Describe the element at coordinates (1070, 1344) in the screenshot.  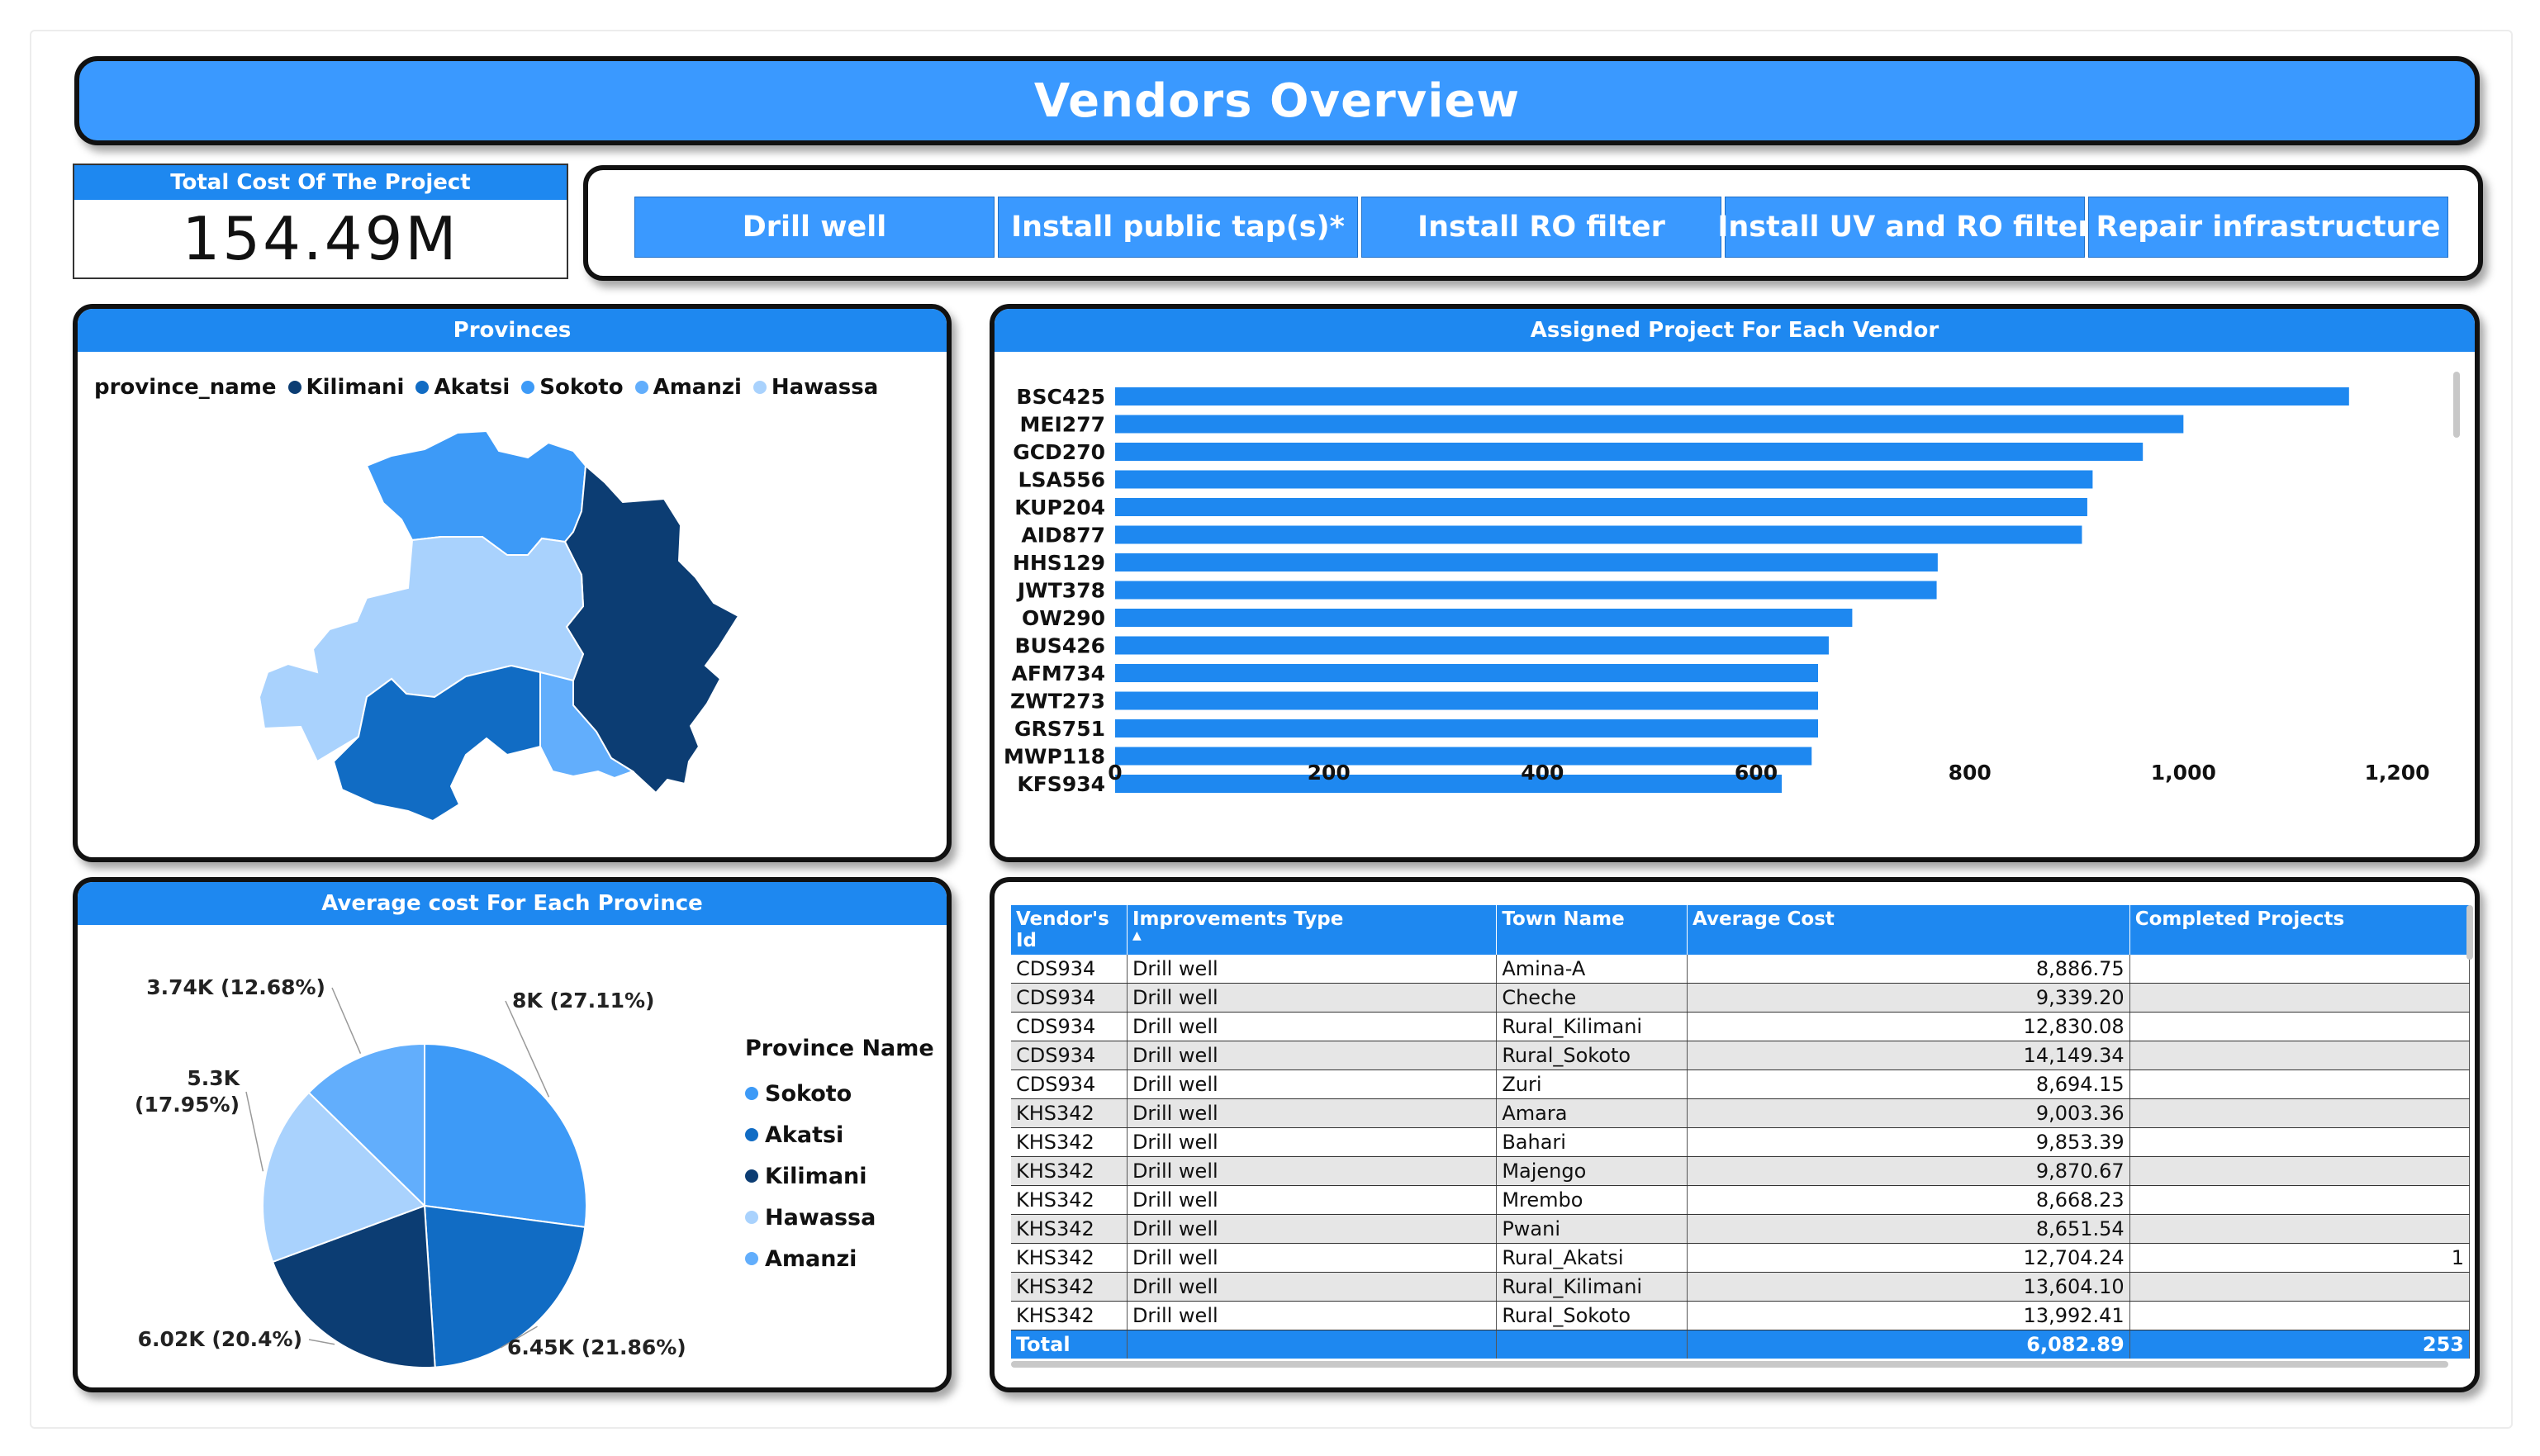
I see `total-cell: Total` at that location.